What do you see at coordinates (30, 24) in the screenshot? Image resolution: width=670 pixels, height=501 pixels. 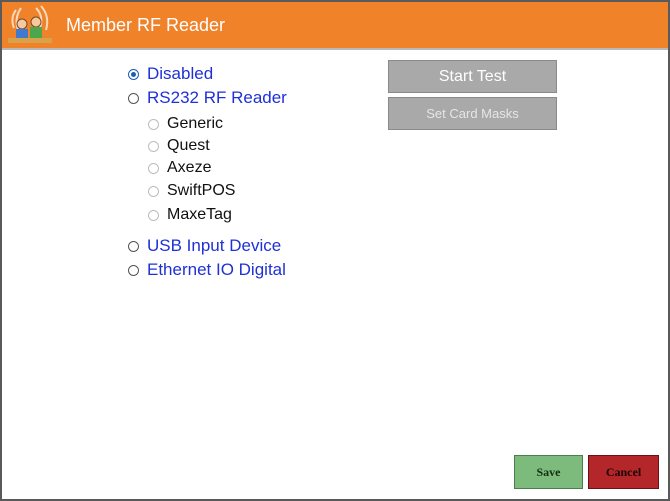 I see `rf-reader-logo-icon` at bounding box center [30, 24].